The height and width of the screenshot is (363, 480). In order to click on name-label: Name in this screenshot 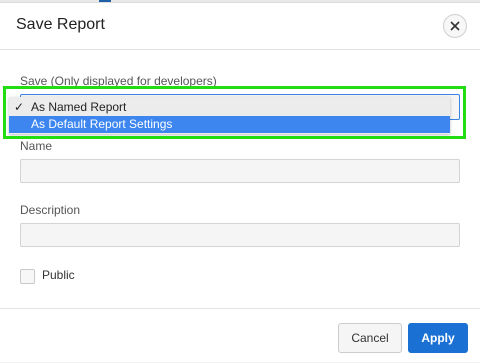, I will do `click(36, 146)`.